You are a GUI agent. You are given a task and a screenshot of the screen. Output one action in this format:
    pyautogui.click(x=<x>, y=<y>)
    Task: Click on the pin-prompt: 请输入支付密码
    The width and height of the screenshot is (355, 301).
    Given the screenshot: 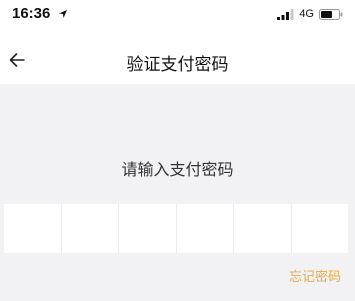 What is the action you would take?
    pyautogui.click(x=177, y=169)
    